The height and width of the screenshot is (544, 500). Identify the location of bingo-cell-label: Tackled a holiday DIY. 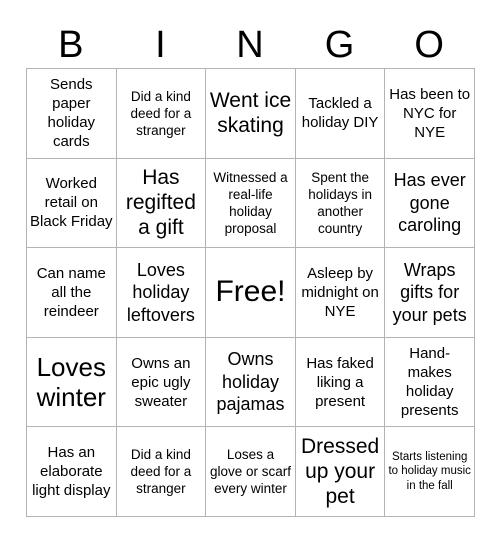
(340, 113).